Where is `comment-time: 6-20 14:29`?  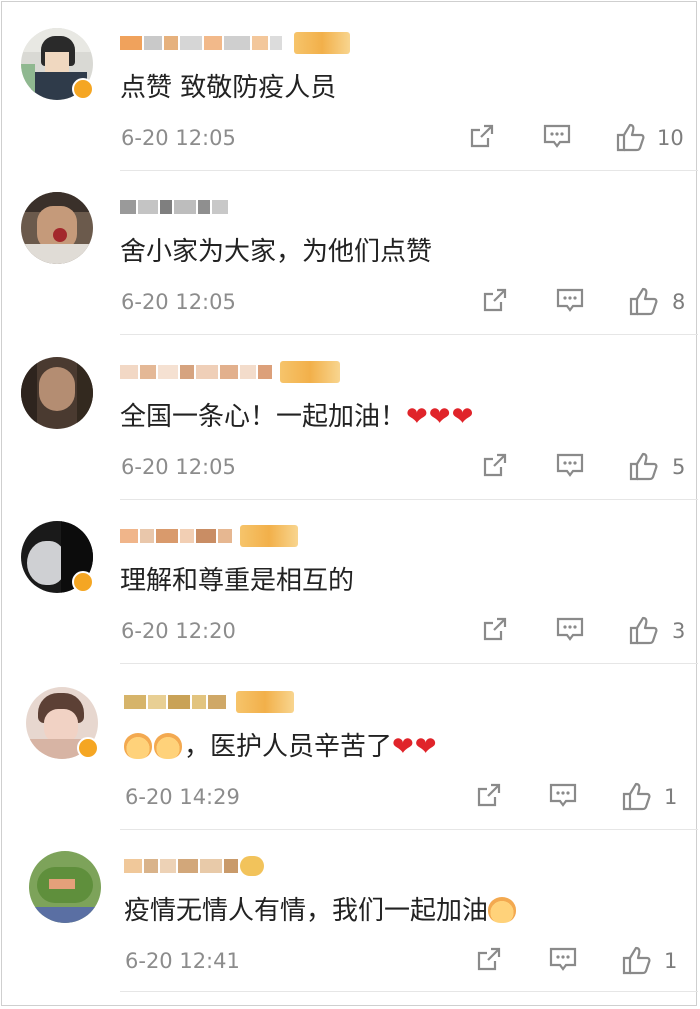
comment-time: 6-20 14:29 is located at coordinates (182, 797).